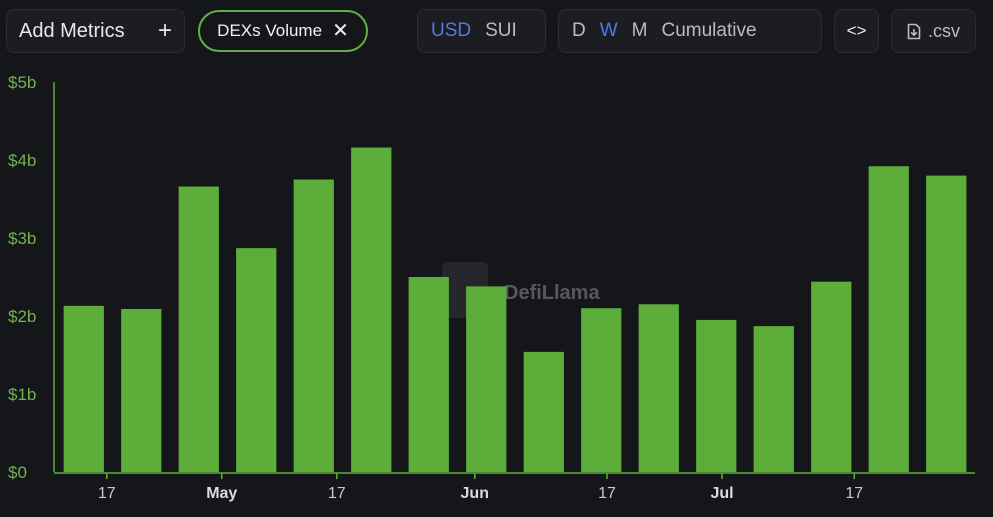  I want to click on download-csv-button: .csv, so click(933, 31).